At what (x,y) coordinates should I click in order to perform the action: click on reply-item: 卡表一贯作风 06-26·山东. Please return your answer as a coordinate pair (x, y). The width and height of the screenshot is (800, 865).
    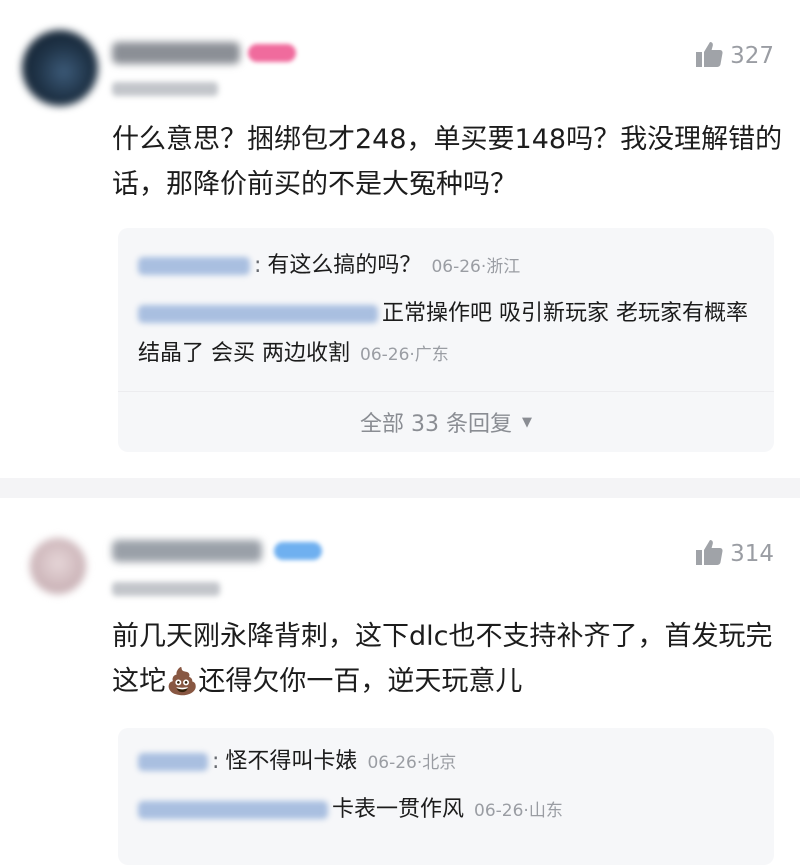
    Looking at the image, I should click on (448, 810).